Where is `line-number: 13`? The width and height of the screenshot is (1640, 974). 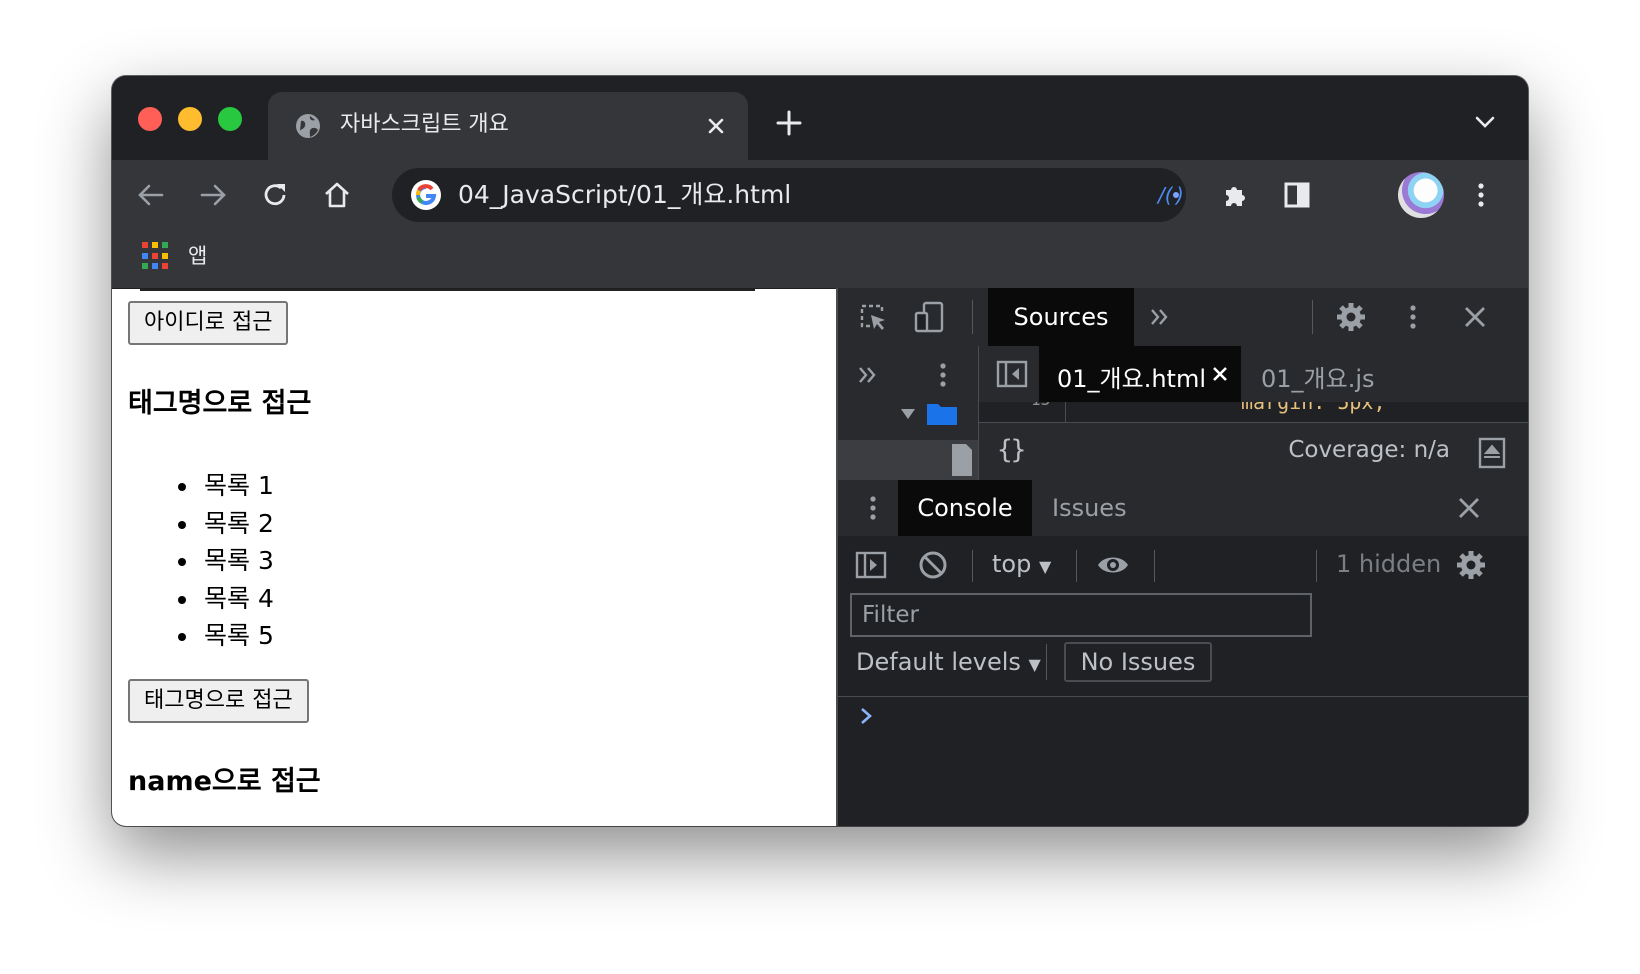
line-number: 13 is located at coordinates (1040, 405).